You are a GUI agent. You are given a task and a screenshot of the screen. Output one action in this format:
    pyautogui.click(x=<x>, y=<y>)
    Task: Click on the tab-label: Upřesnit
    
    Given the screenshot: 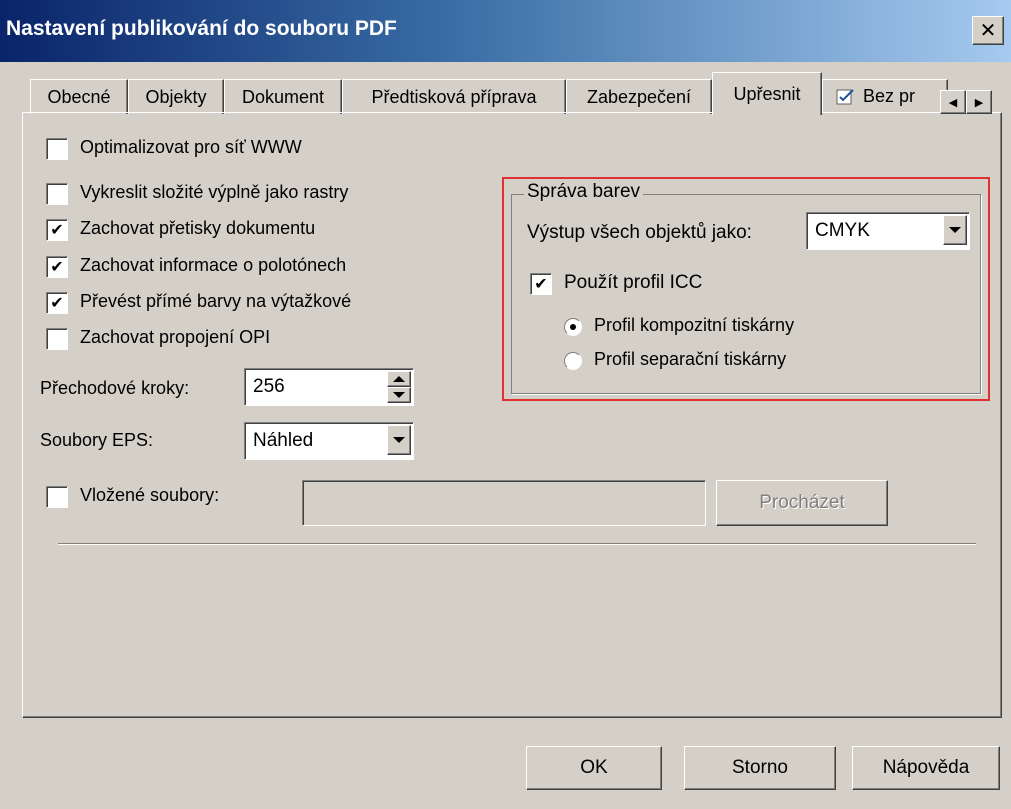 What is the action you would take?
    pyautogui.click(x=767, y=93)
    